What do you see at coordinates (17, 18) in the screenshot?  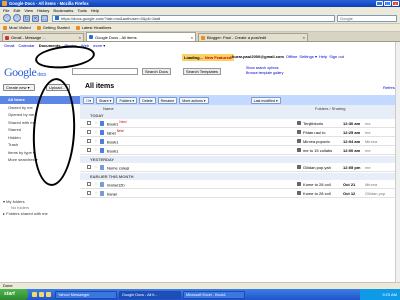 I see `forward-button: ›` at bounding box center [17, 18].